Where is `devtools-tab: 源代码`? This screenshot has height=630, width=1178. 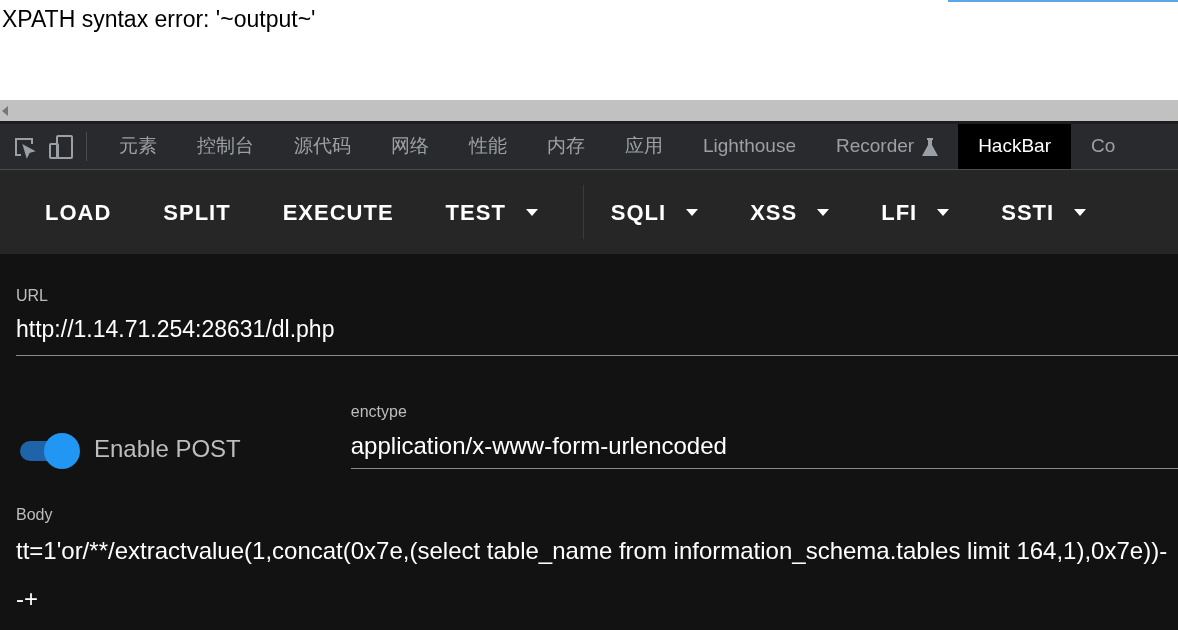 devtools-tab: 源代码 is located at coordinates (322, 146).